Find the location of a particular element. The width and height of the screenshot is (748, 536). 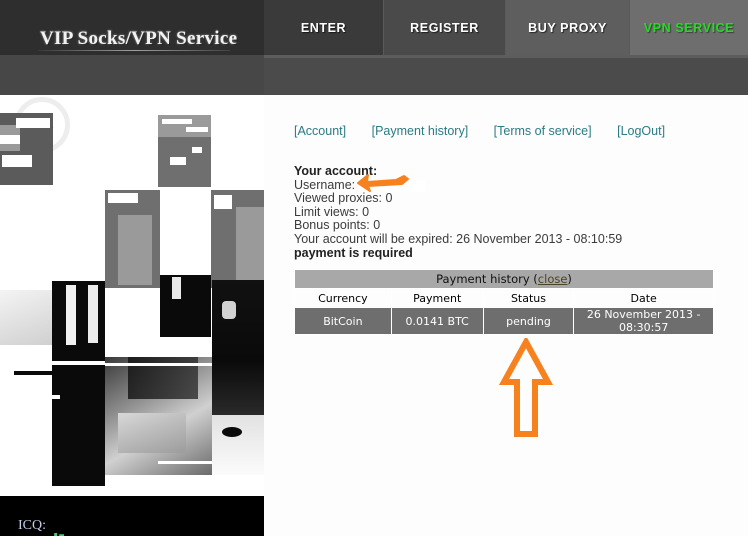

logo-cell: VIP Socks/VPN Service is located at coordinates (132, 27).